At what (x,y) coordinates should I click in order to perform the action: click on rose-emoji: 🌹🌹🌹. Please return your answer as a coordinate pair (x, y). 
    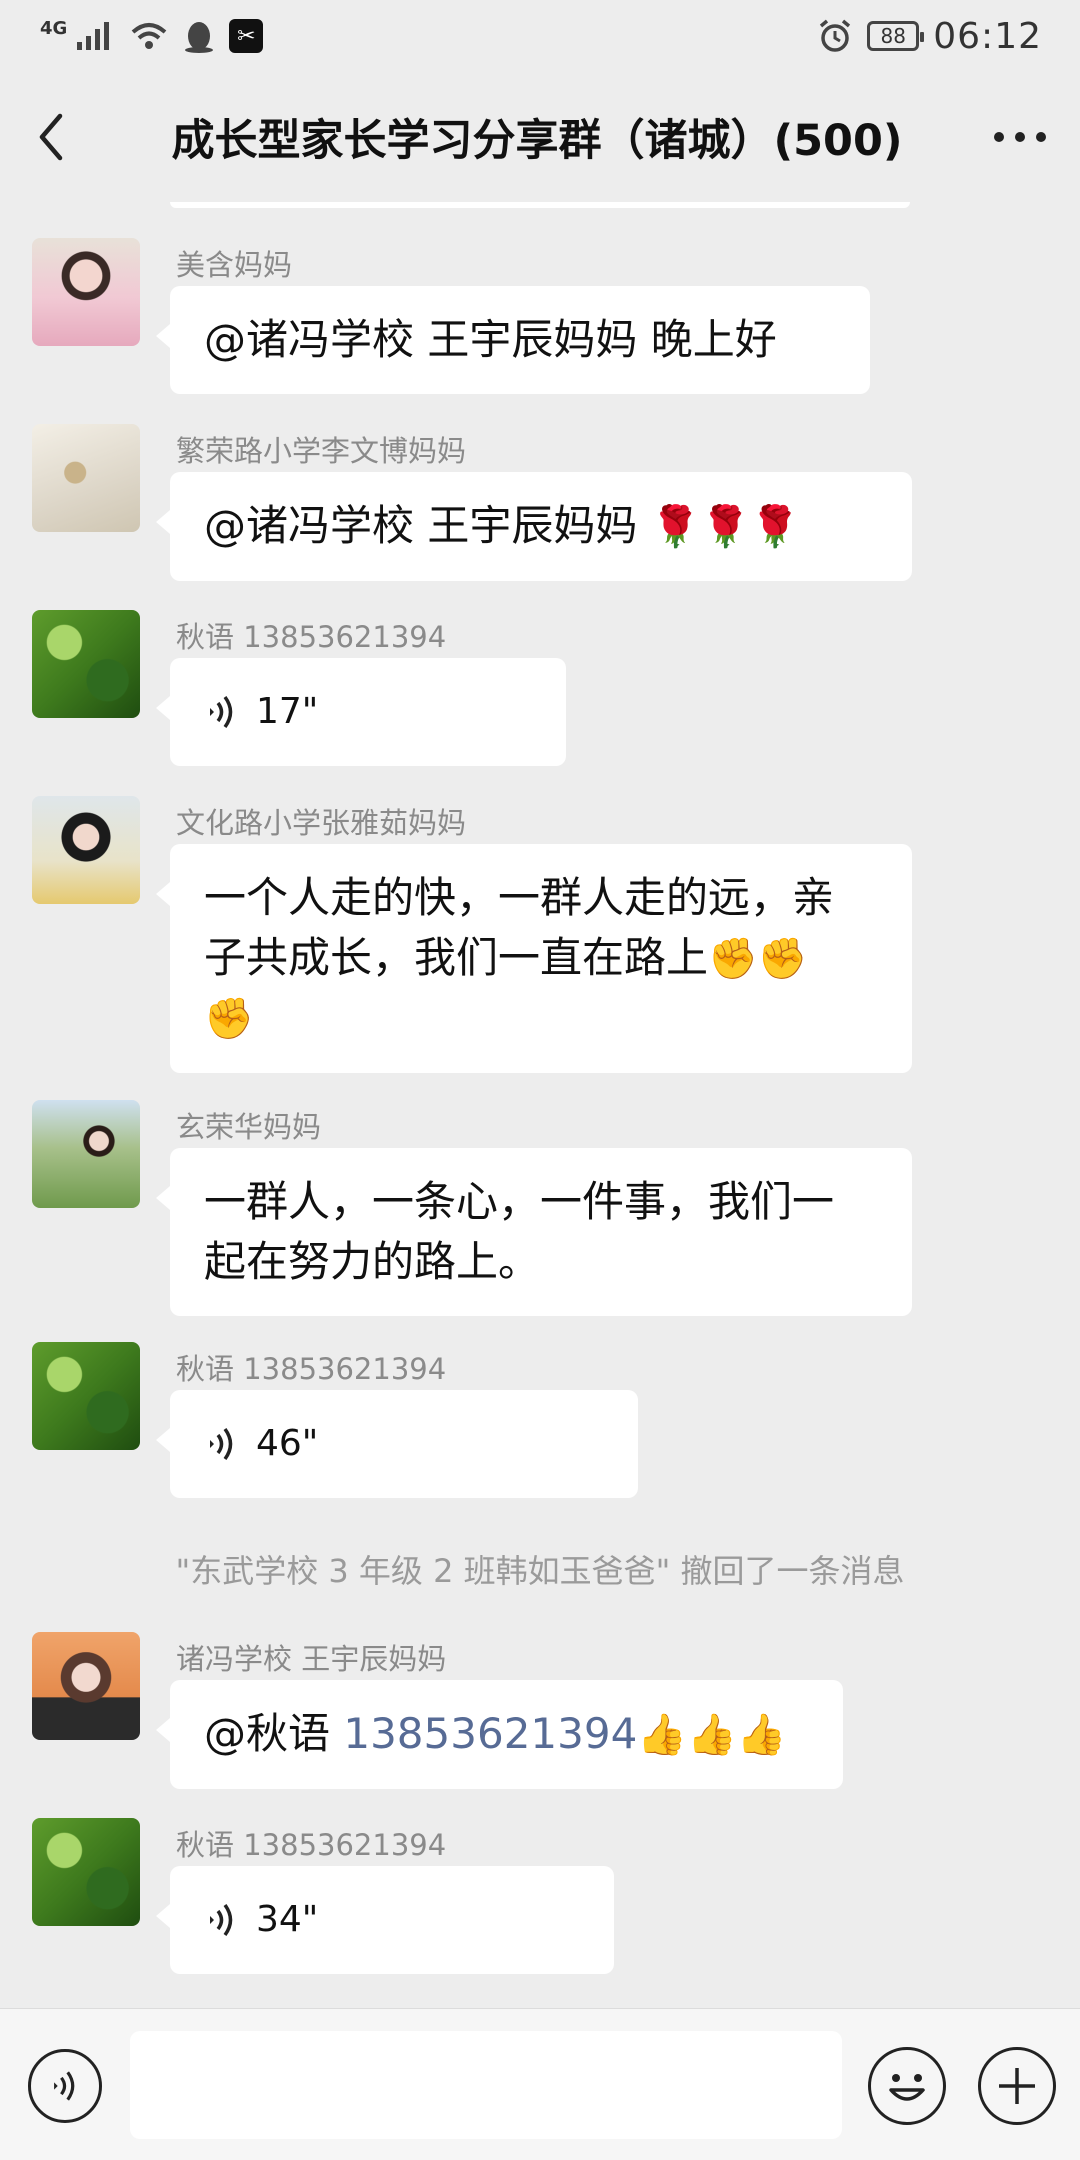
    Looking at the image, I should click on (725, 527).